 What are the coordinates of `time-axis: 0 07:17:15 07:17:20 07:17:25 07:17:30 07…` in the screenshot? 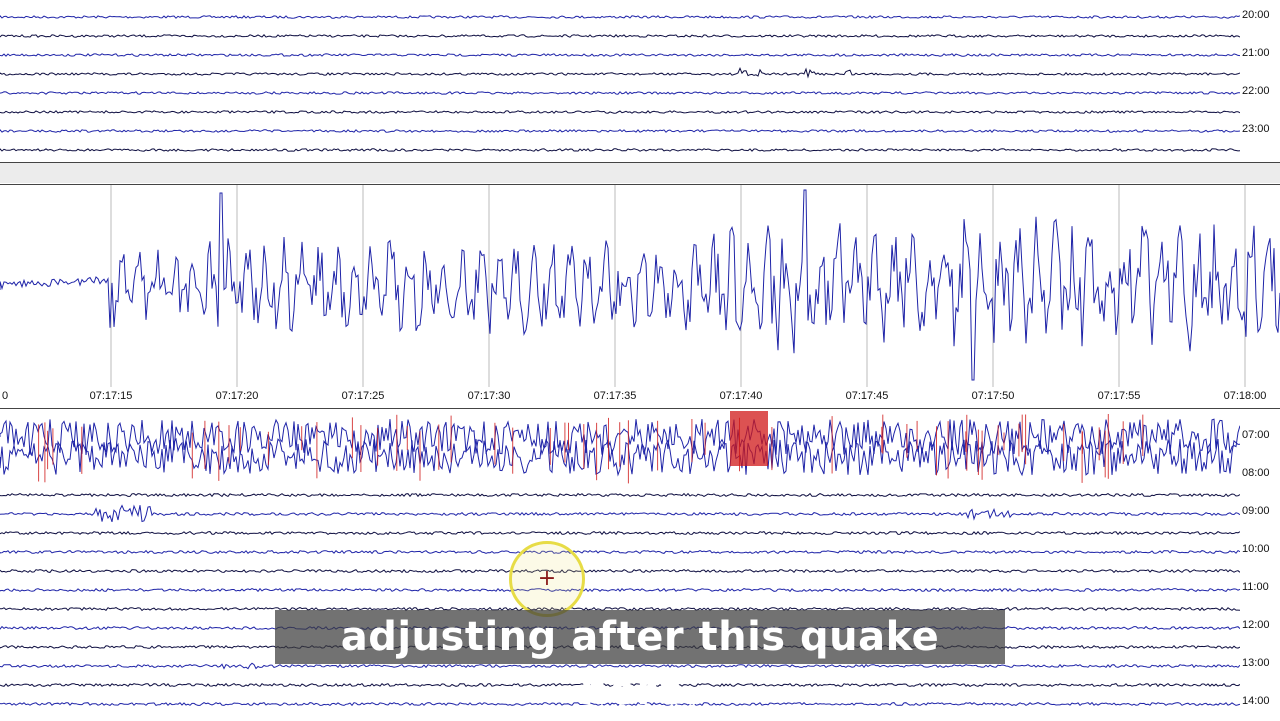 It's located at (640, 397).